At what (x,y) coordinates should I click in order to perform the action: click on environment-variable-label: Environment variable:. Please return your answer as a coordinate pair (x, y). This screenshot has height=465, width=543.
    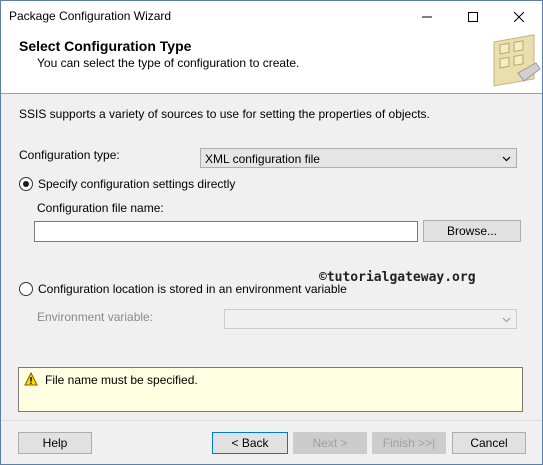
    Looking at the image, I should click on (95, 317).